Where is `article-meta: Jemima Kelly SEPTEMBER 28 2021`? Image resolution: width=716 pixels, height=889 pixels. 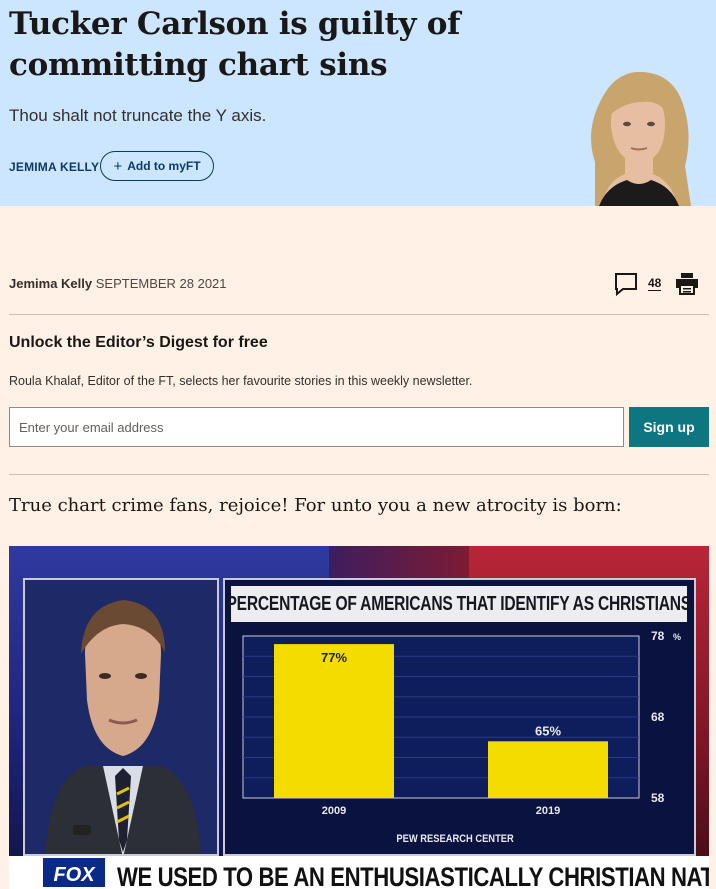 article-meta: Jemima Kelly SEPTEMBER 28 2021 is located at coordinates (118, 283).